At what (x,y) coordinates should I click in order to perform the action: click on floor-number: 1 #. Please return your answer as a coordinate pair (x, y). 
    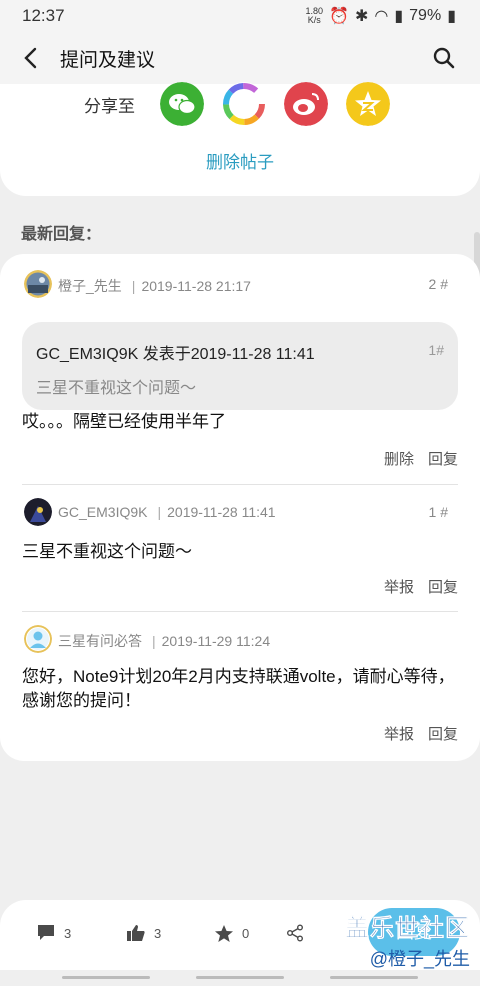
    Looking at the image, I should click on (438, 512).